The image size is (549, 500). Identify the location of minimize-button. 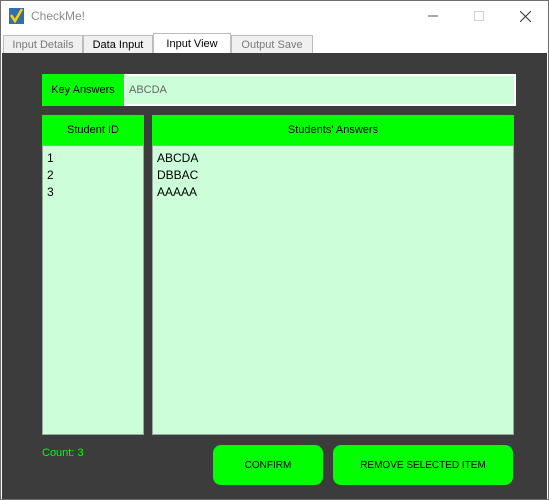
(433, 16).